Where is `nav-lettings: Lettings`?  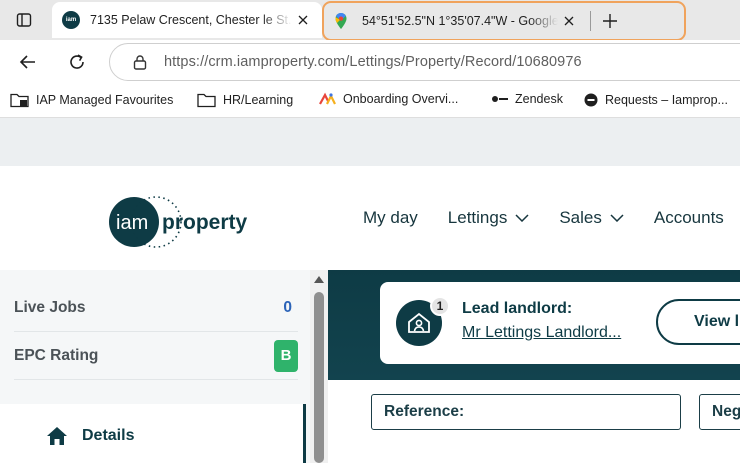
nav-lettings: Lettings is located at coordinates (489, 218).